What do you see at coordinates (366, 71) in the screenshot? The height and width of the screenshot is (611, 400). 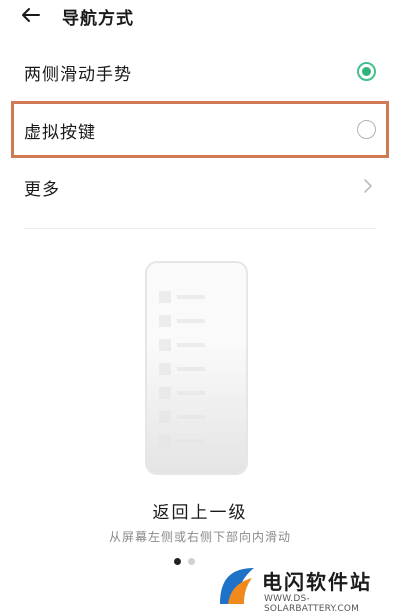 I see `radio-checked-icon` at bounding box center [366, 71].